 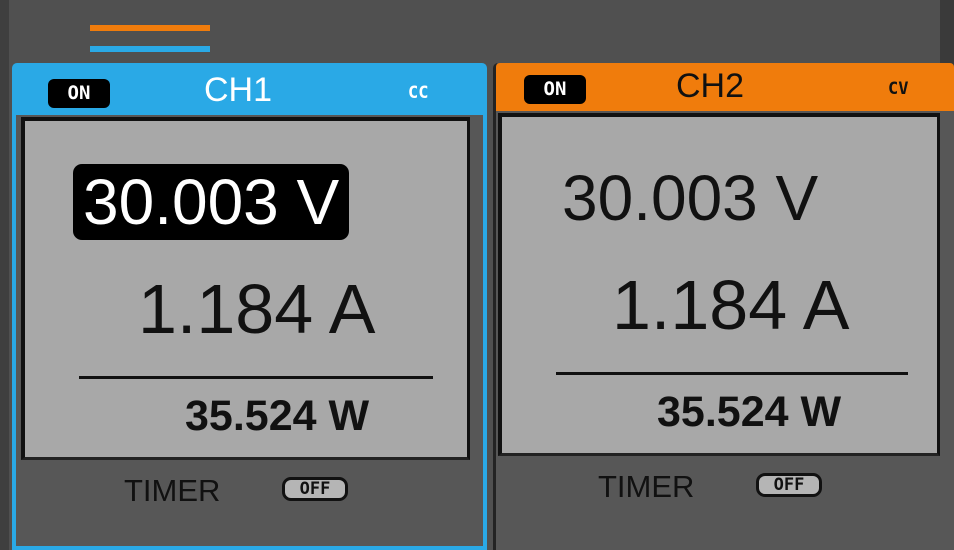 What do you see at coordinates (238, 90) in the screenshot?
I see `channel-name: CH1` at bounding box center [238, 90].